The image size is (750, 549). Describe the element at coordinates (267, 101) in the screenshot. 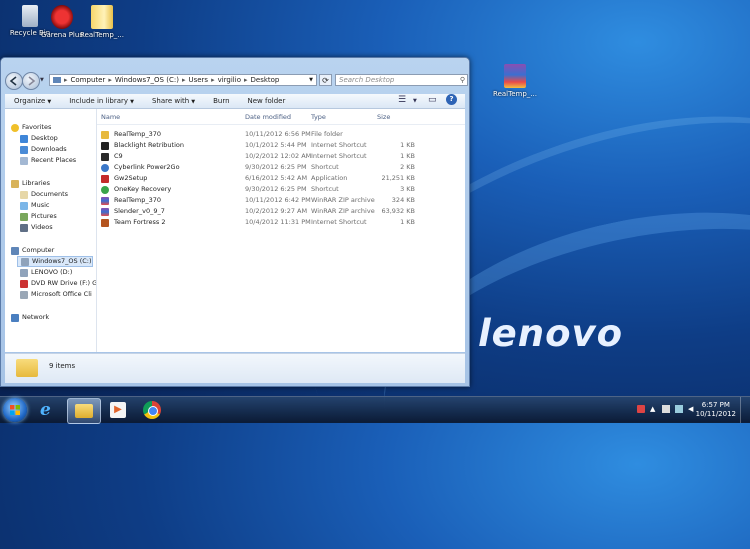

I see `new-folder-button: New folder` at that location.